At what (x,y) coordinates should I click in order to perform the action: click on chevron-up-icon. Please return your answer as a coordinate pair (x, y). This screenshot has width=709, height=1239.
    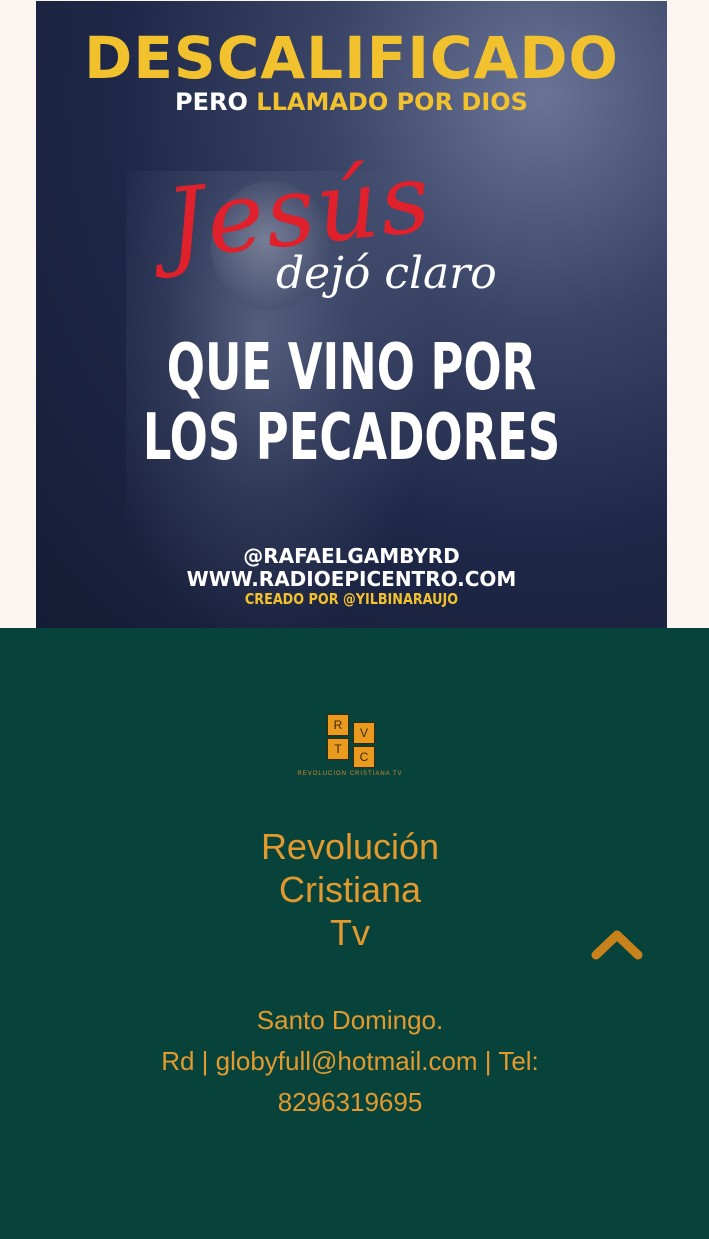
    Looking at the image, I should click on (617, 945).